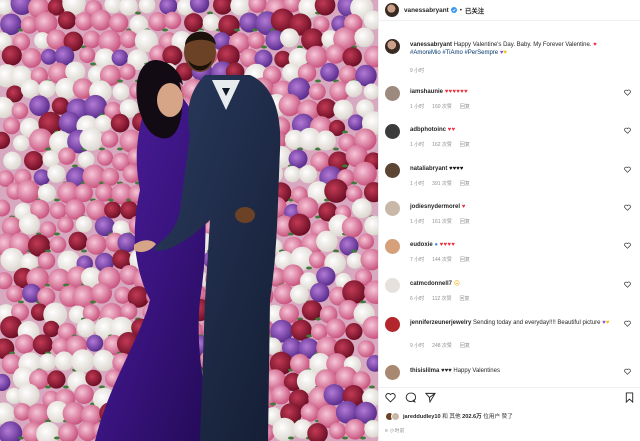  Describe the element at coordinates (474, 10) in the screenshot. I see `following-button: 已关注` at that location.